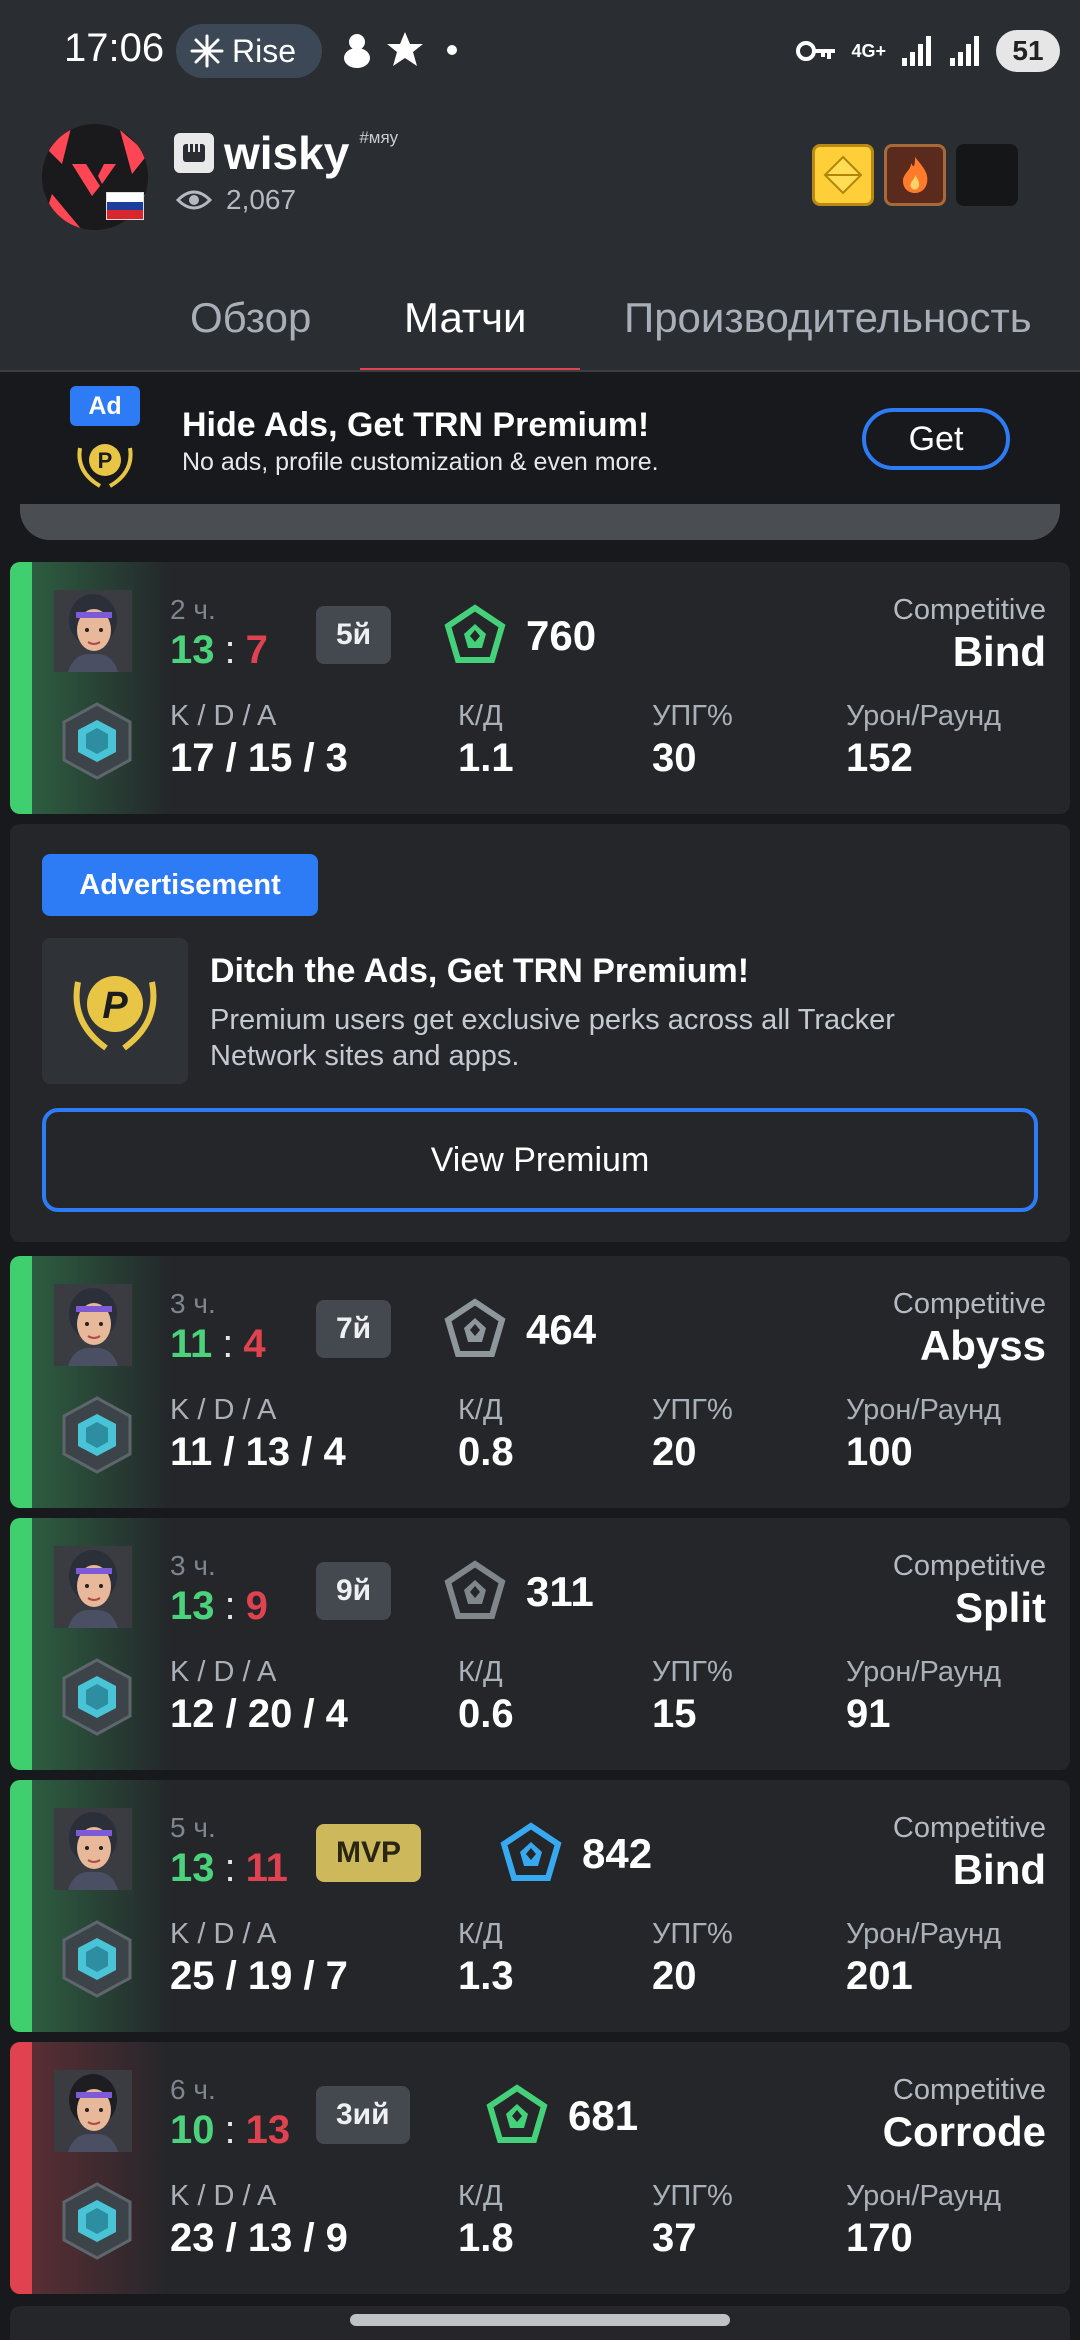 The width and height of the screenshot is (1080, 2340). I want to click on score-team: 10, so click(192, 2130).